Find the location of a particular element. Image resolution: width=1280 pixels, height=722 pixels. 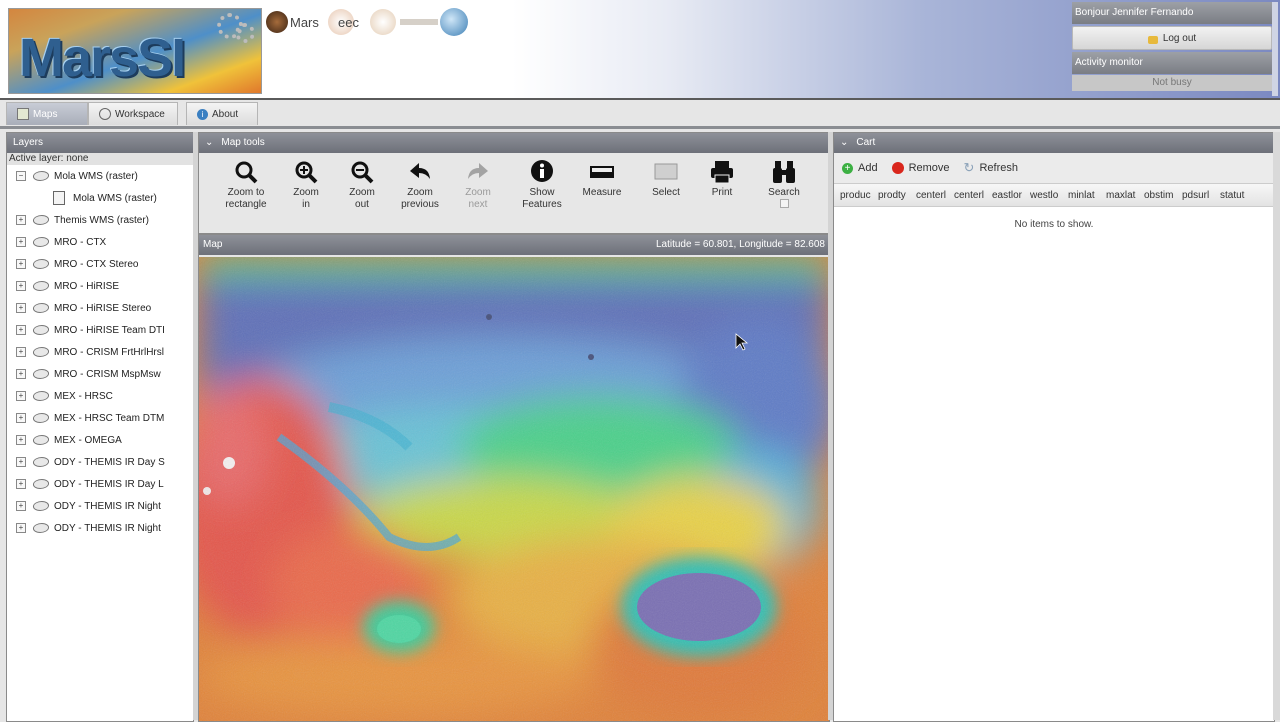

column-header: obstim is located at coordinates (1163, 195).